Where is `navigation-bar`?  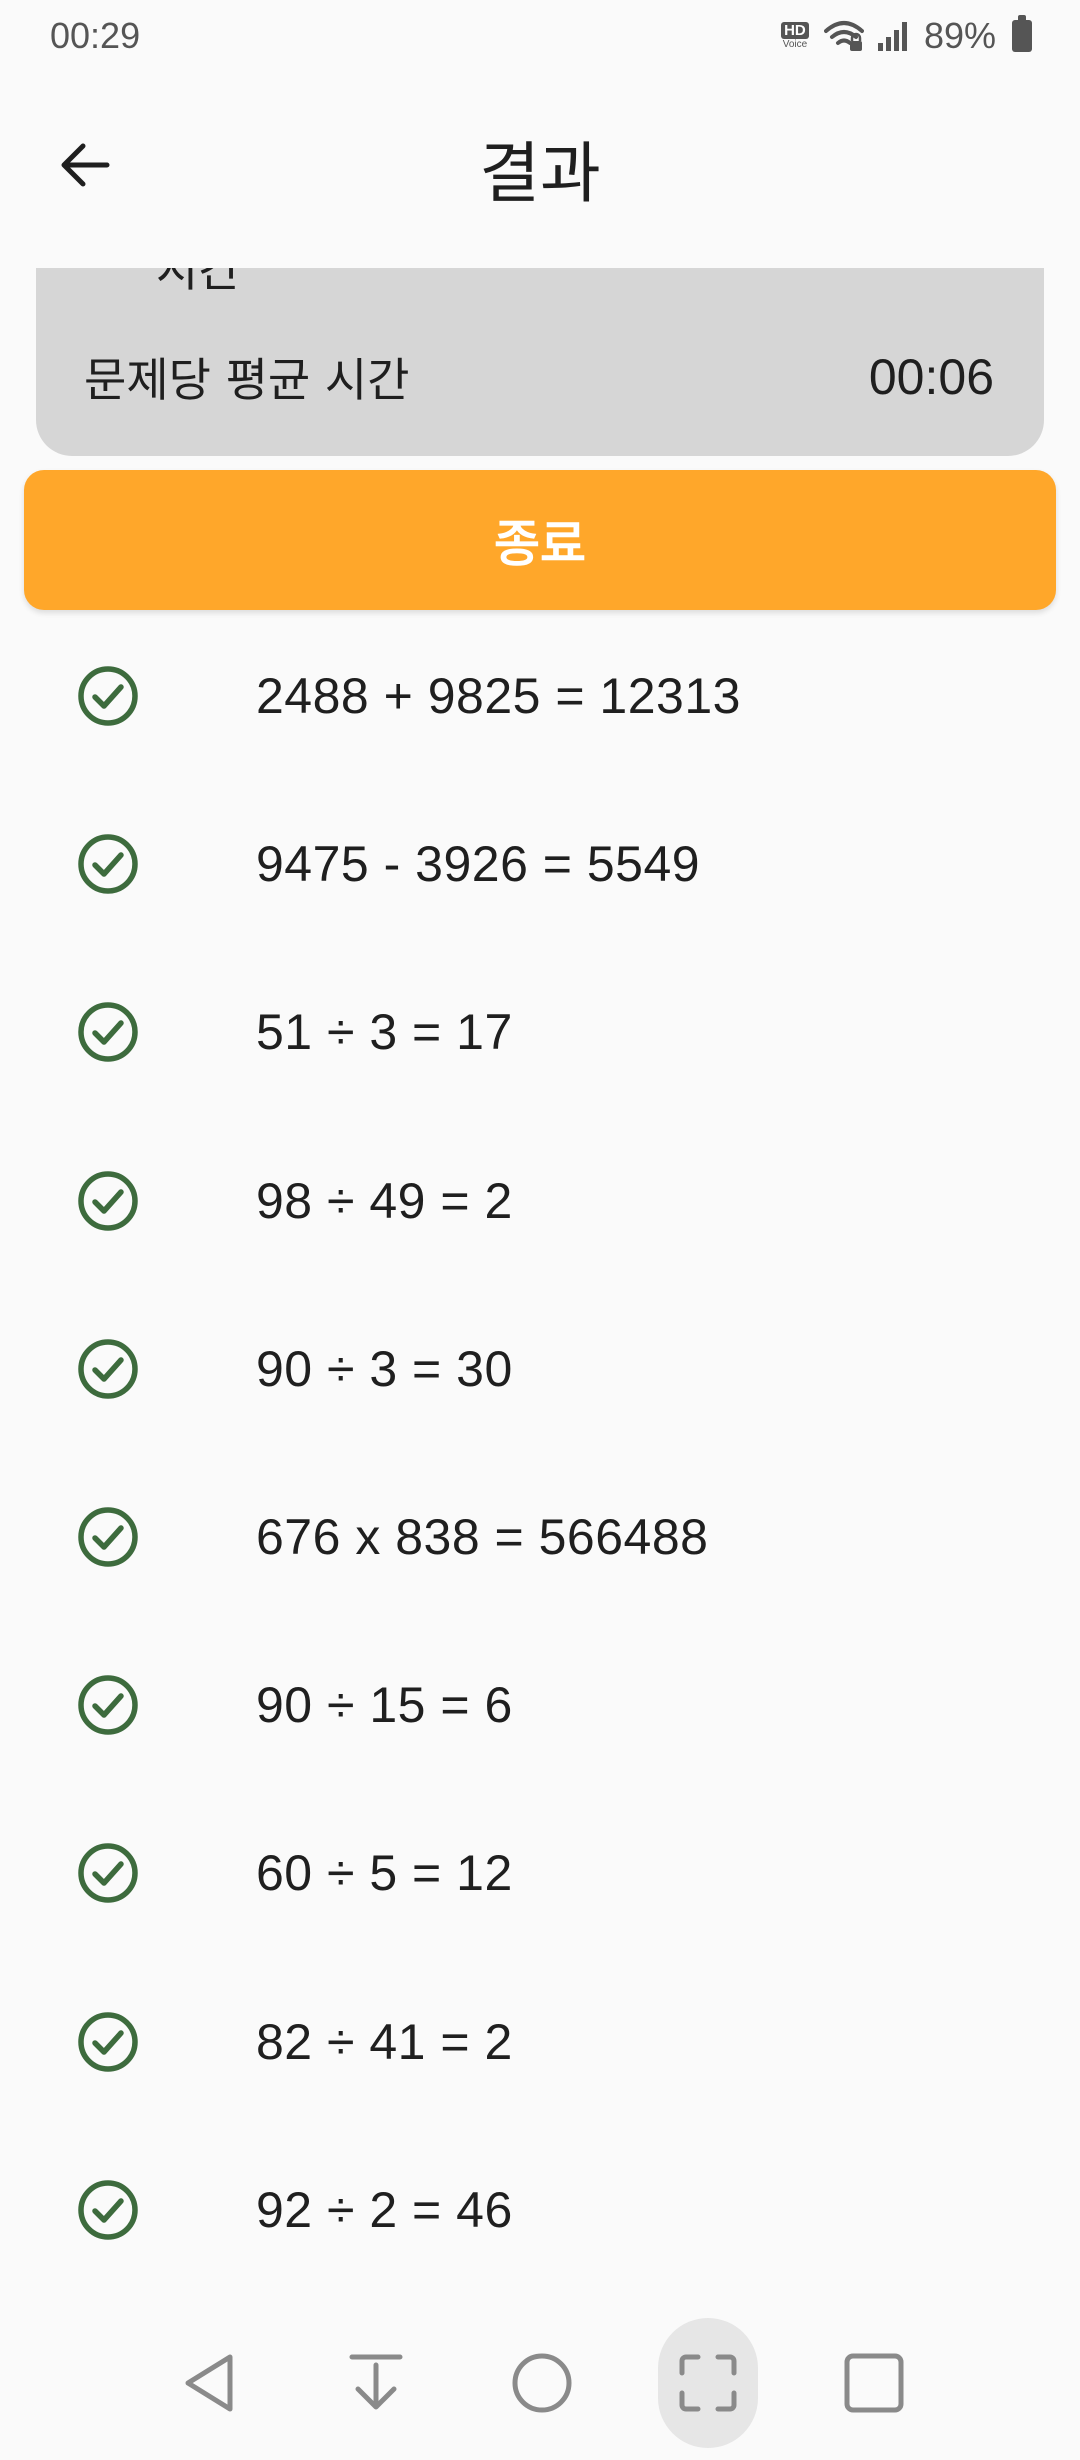
navigation-bar is located at coordinates (540, 2385).